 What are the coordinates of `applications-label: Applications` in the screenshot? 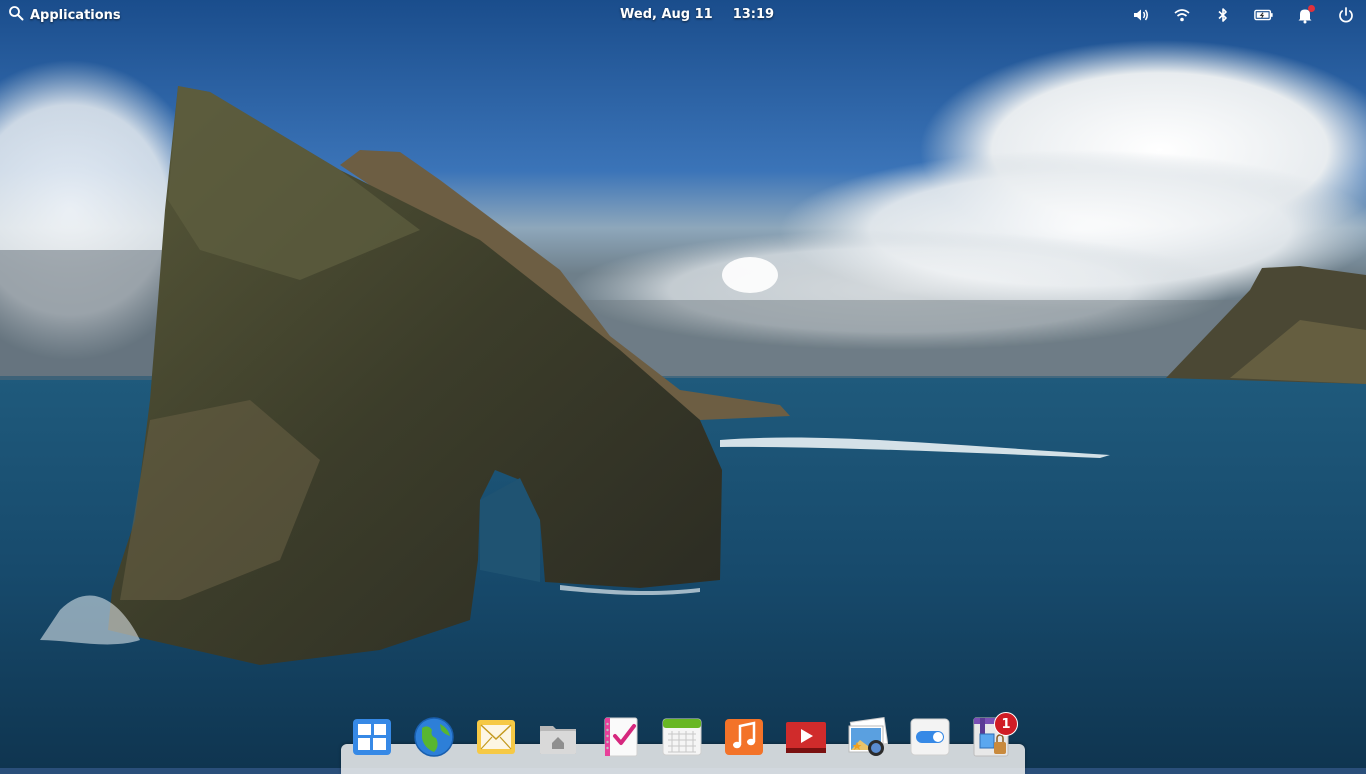 It's located at (75, 15).